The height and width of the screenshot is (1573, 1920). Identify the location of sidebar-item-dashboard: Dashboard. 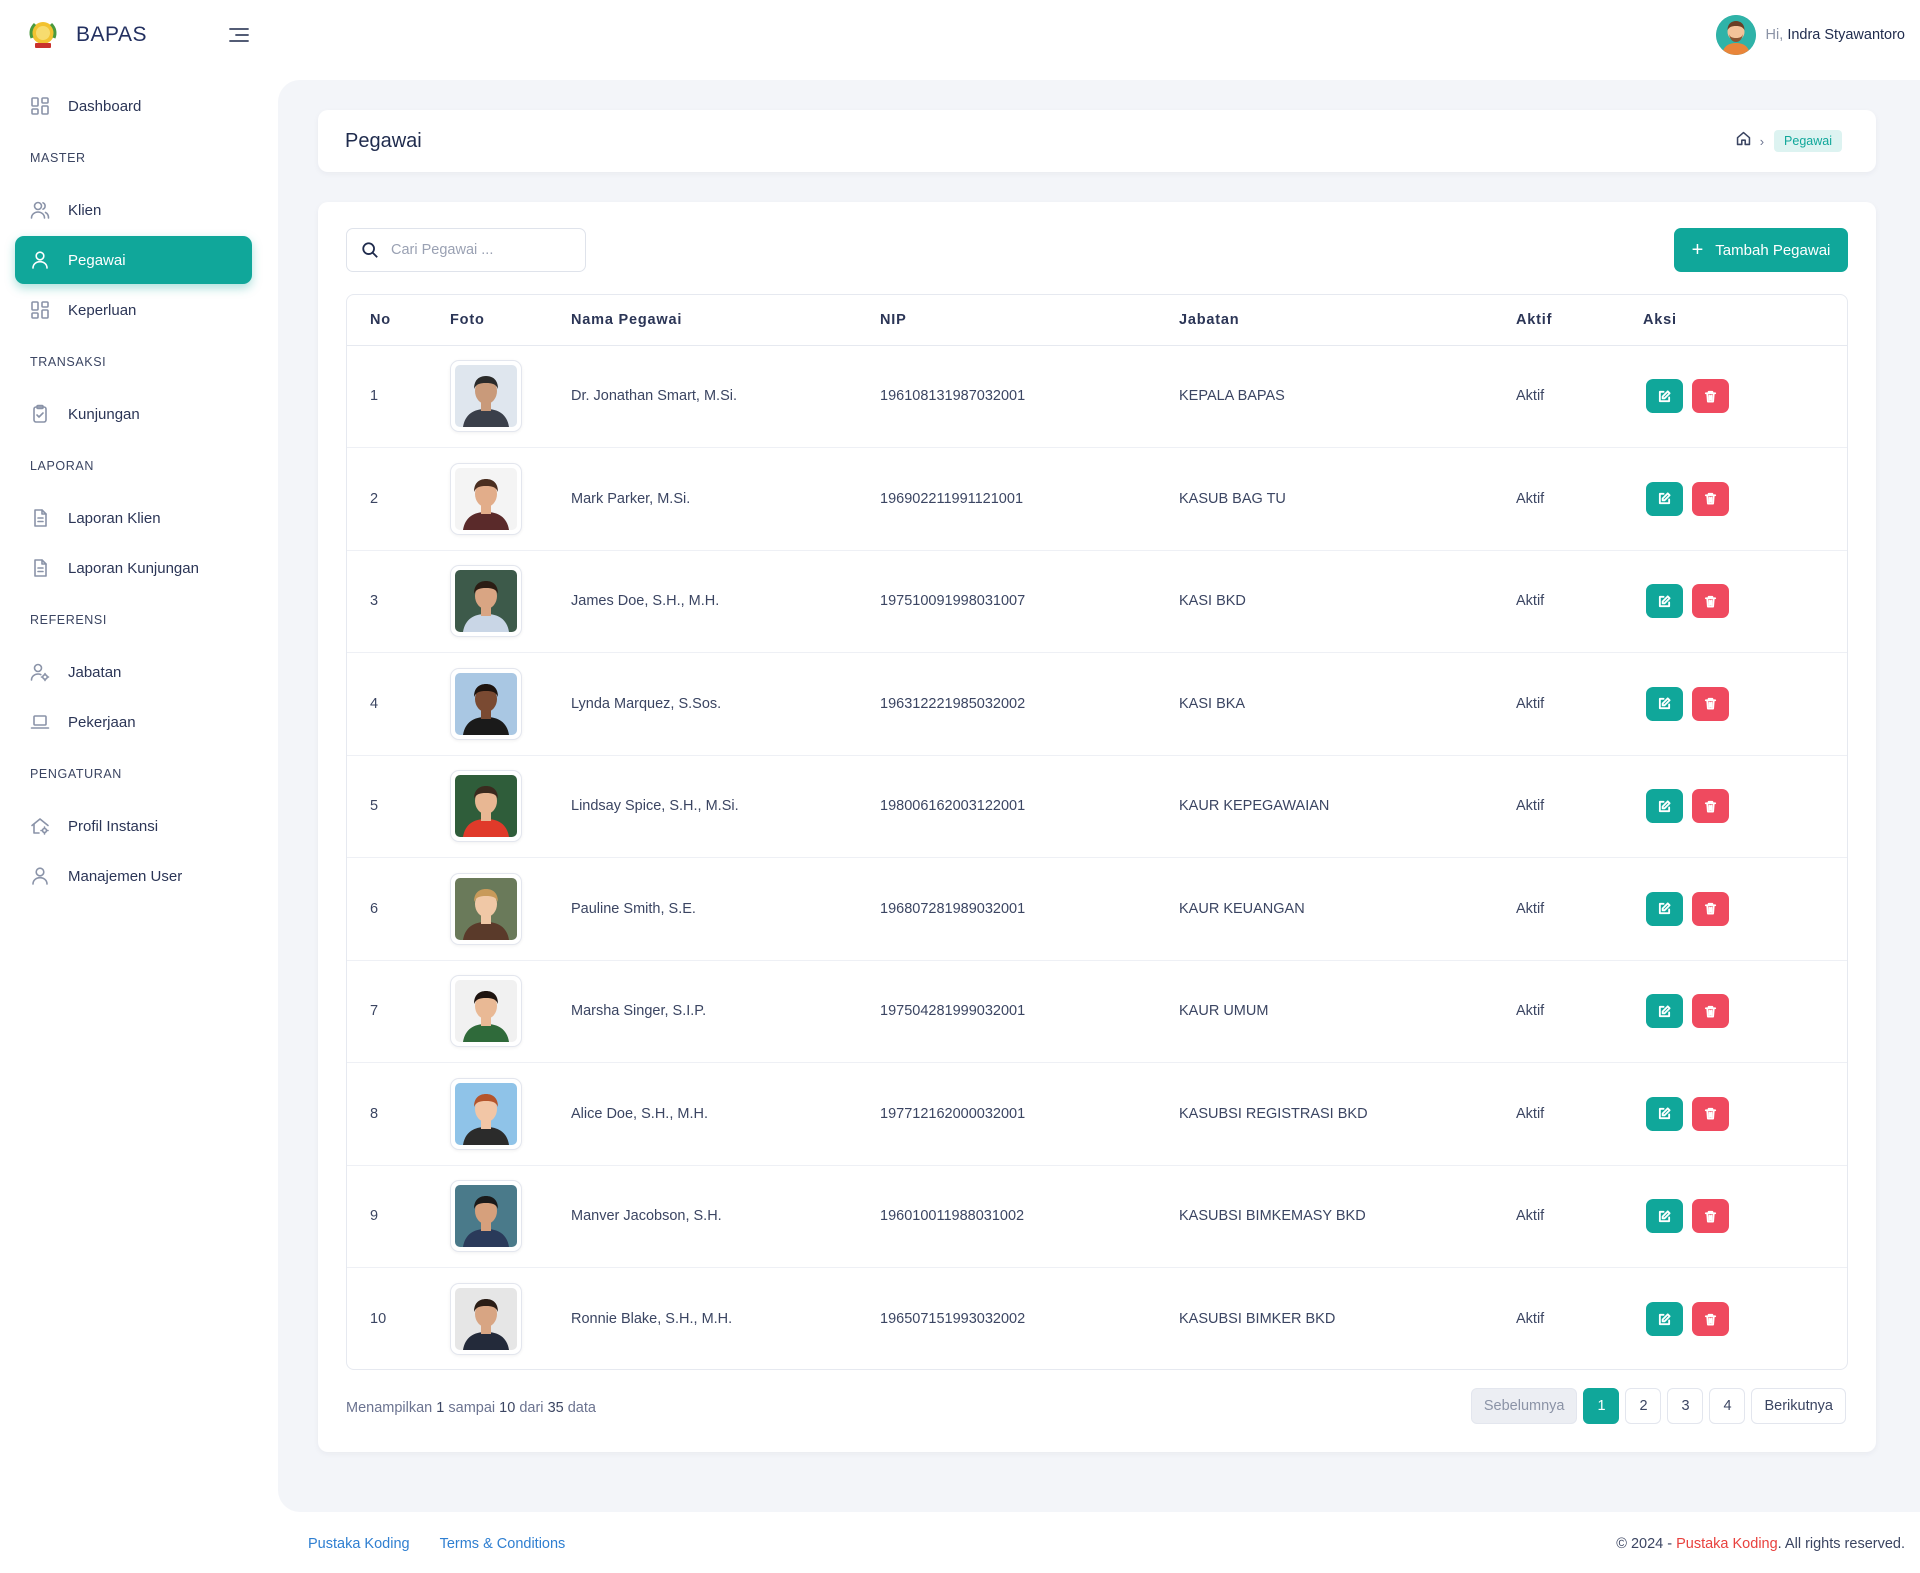
(133, 106).